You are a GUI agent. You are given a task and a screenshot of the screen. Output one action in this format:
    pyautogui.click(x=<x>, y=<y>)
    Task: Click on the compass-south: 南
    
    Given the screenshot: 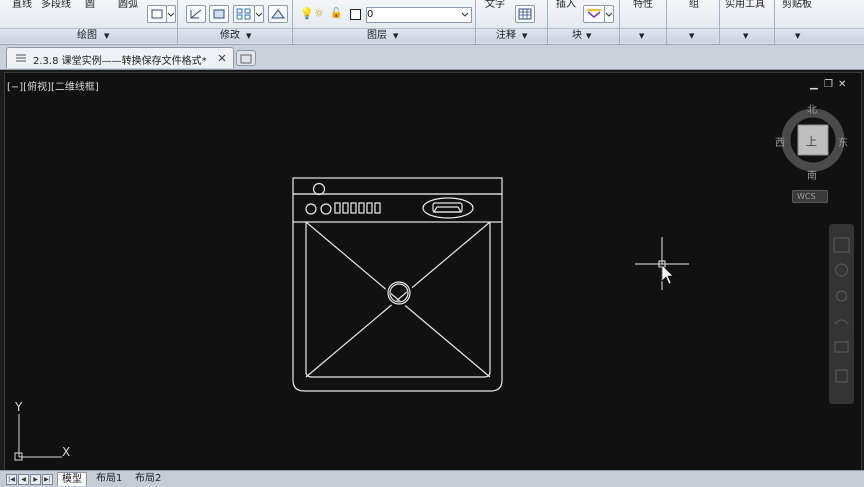 What is the action you would take?
    pyautogui.click(x=812, y=174)
    